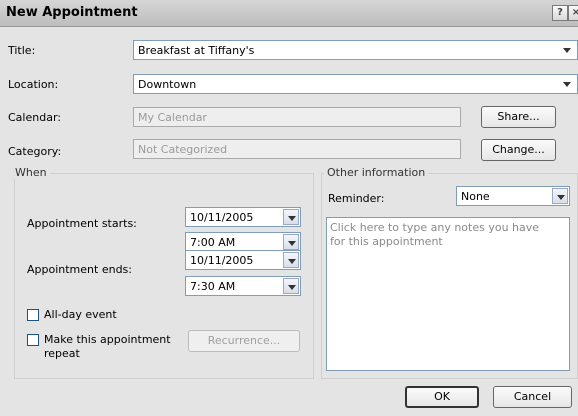  I want to click on location-value: Downtown, so click(167, 84).